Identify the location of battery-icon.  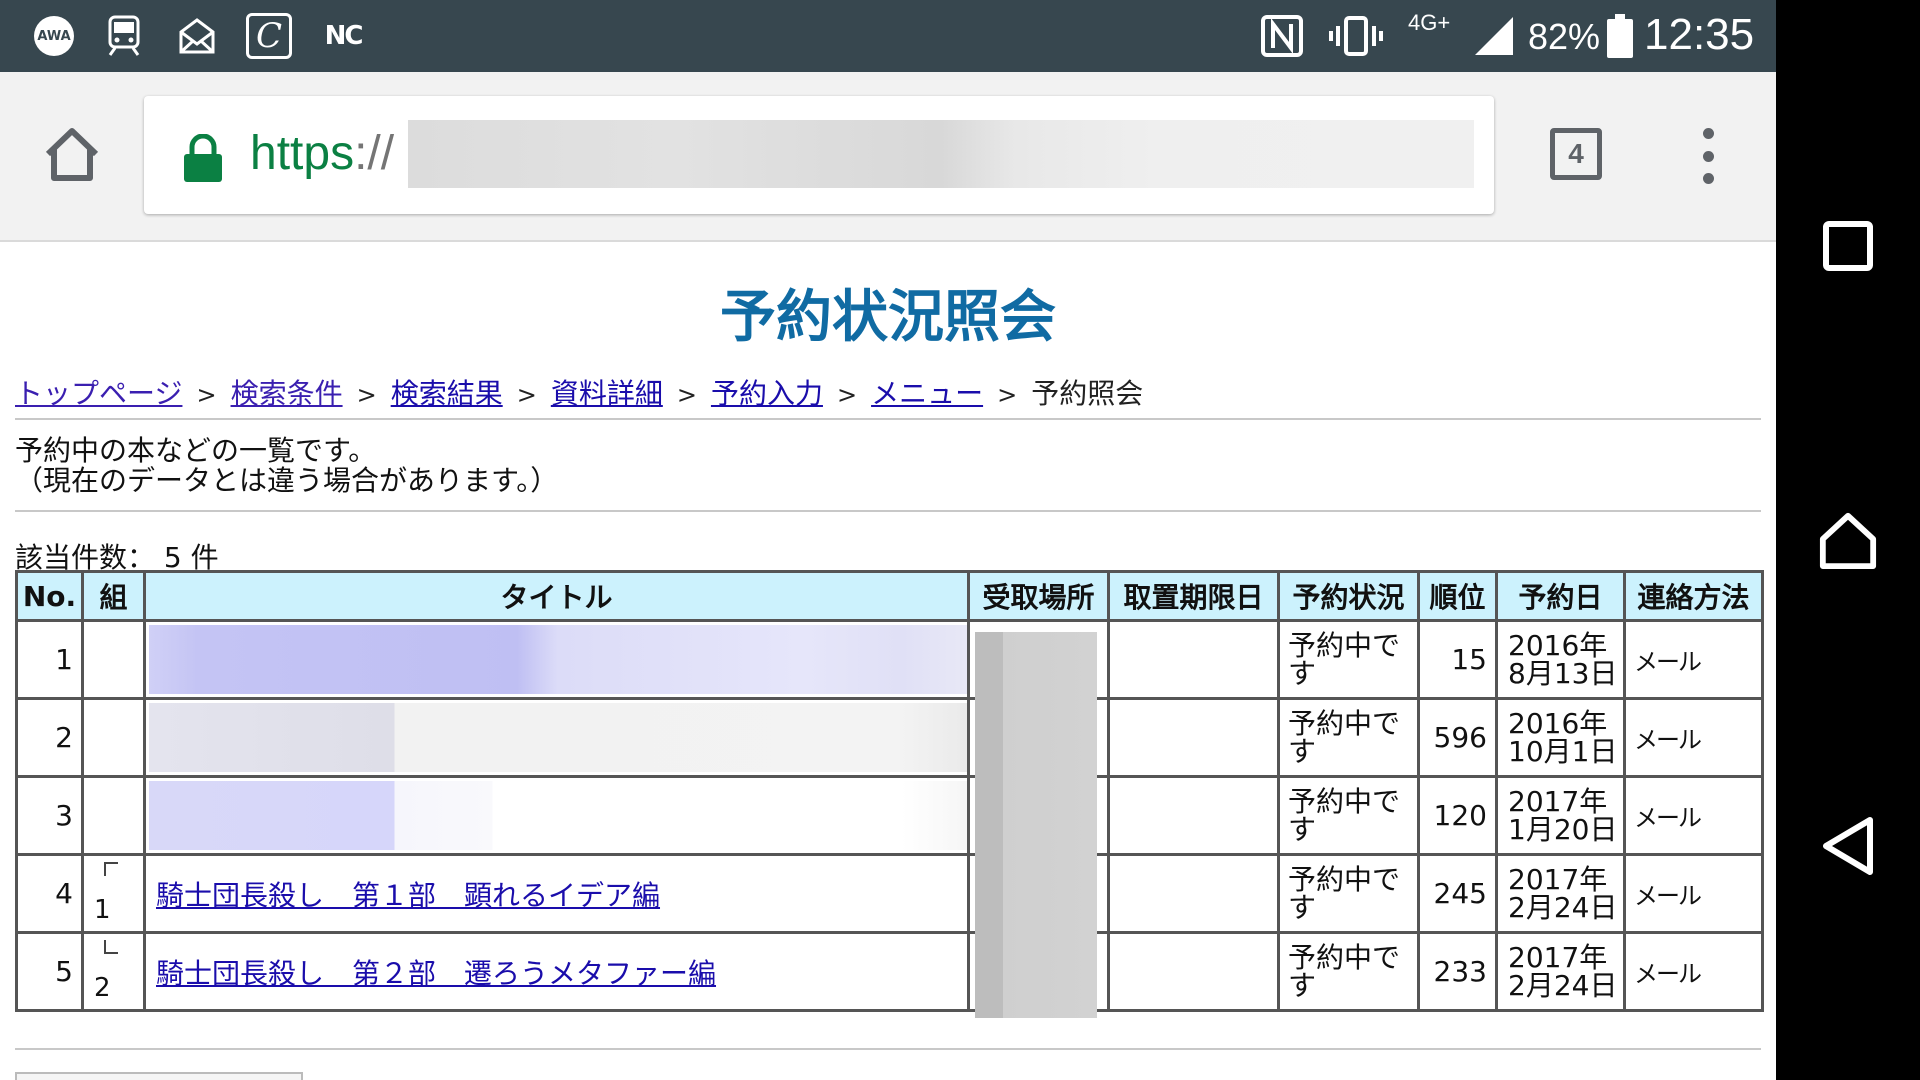
(1620, 36).